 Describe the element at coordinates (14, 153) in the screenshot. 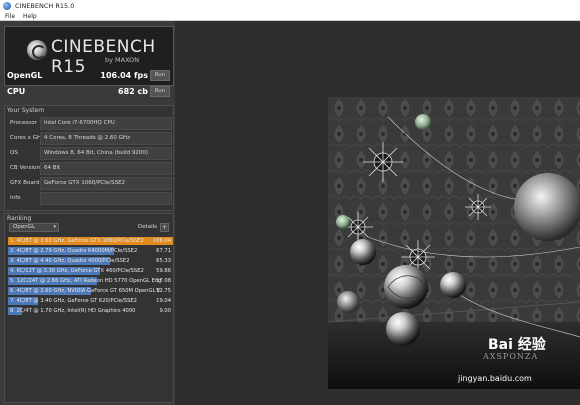

I see `info-key: OS` at that location.